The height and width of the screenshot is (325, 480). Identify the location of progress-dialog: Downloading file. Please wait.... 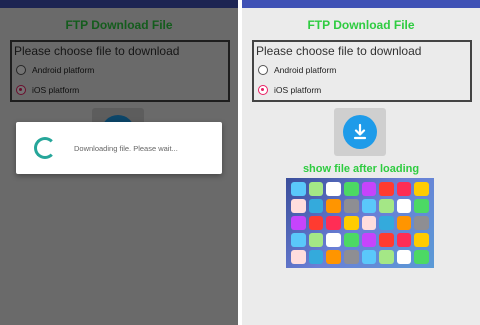
(119, 148).